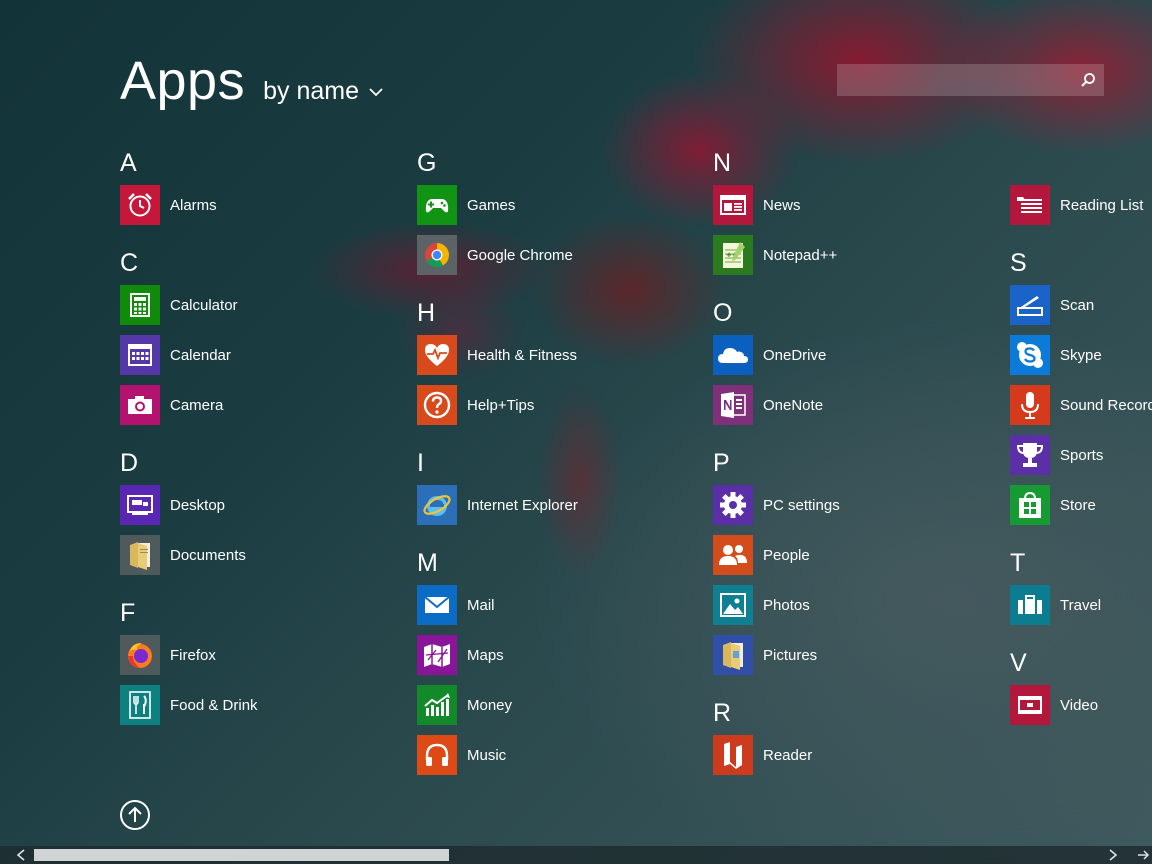 This screenshot has height=864, width=1152. Describe the element at coordinates (733, 205) in the screenshot. I see `newspaper-icon` at that location.